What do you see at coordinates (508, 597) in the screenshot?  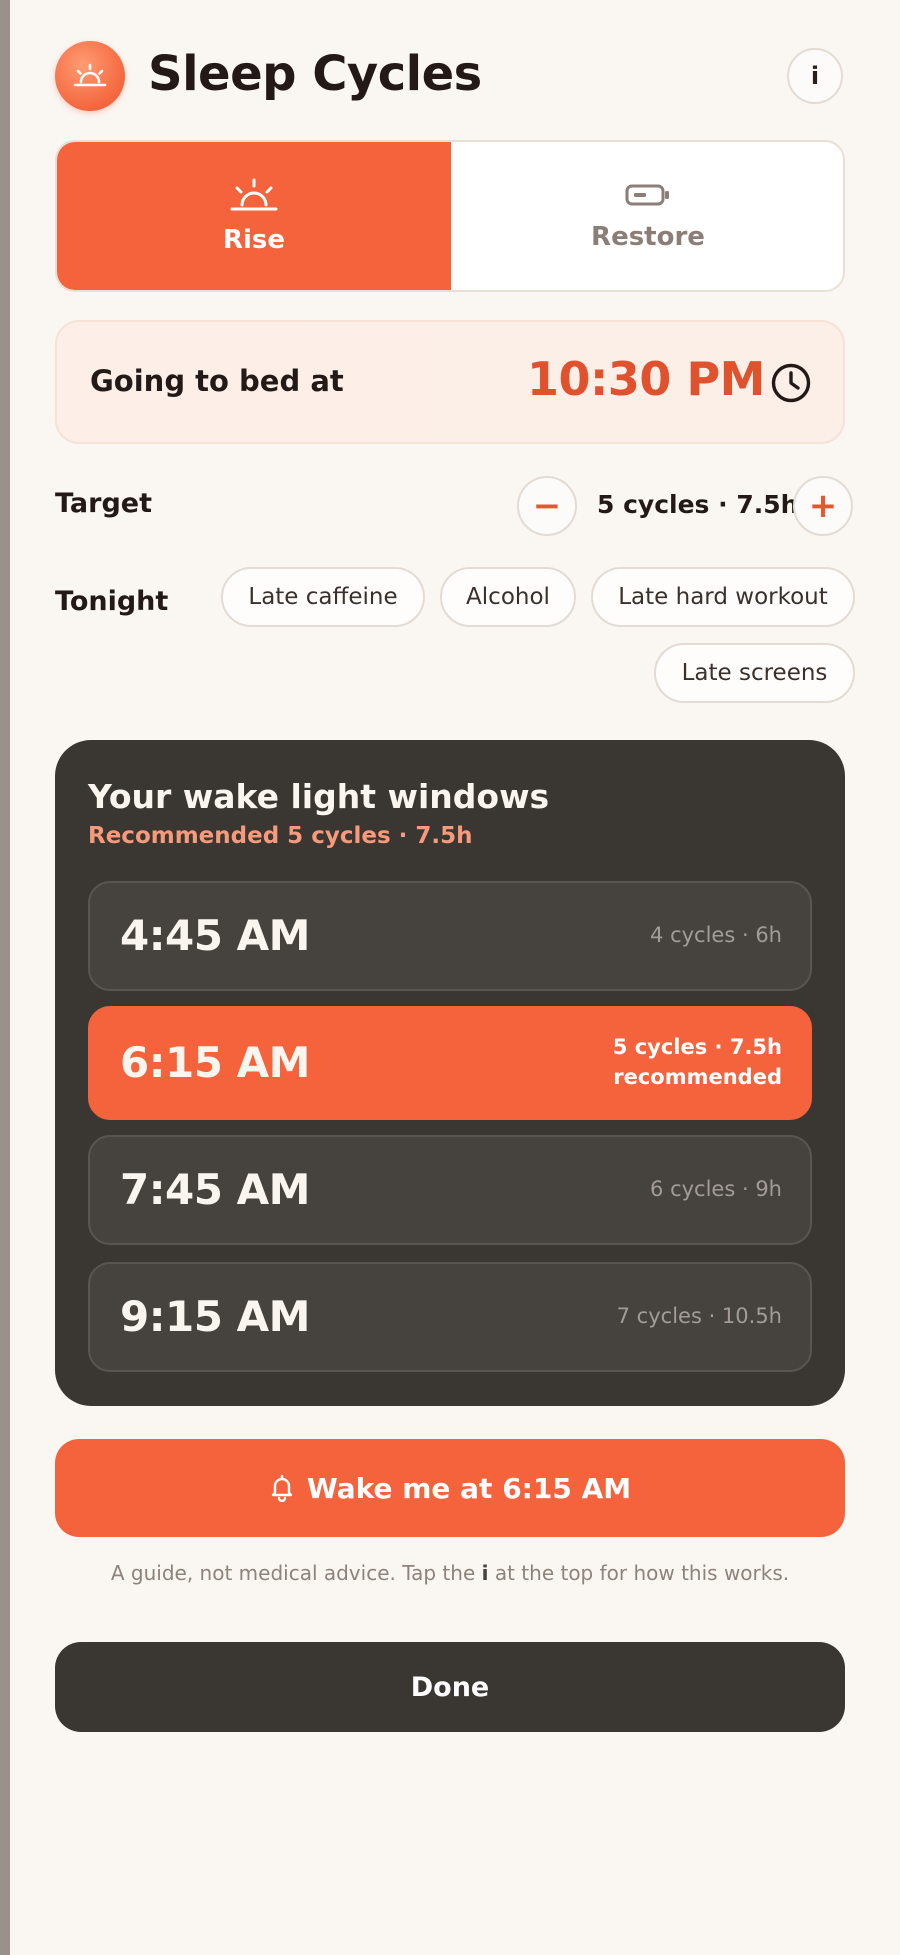 I see `chip-alcohol: Alcohol` at bounding box center [508, 597].